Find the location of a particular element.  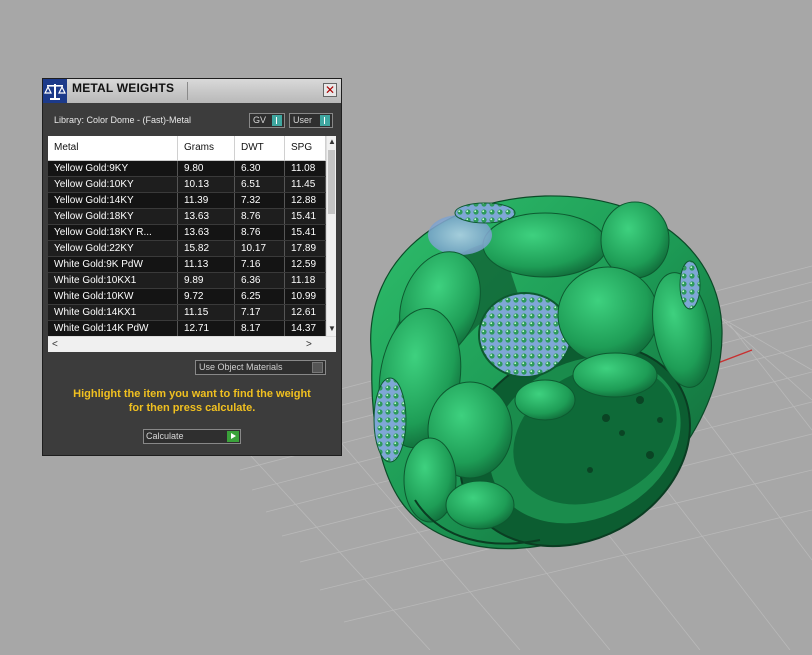

cell-grams: 11.39 is located at coordinates (206, 200).